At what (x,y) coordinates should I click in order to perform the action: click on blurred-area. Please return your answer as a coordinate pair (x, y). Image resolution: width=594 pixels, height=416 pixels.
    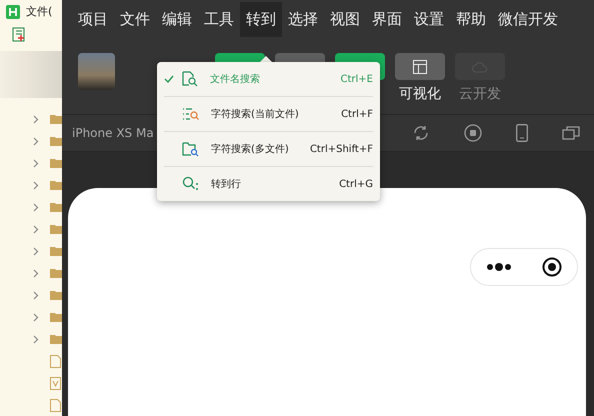
    Looking at the image, I should click on (31, 74).